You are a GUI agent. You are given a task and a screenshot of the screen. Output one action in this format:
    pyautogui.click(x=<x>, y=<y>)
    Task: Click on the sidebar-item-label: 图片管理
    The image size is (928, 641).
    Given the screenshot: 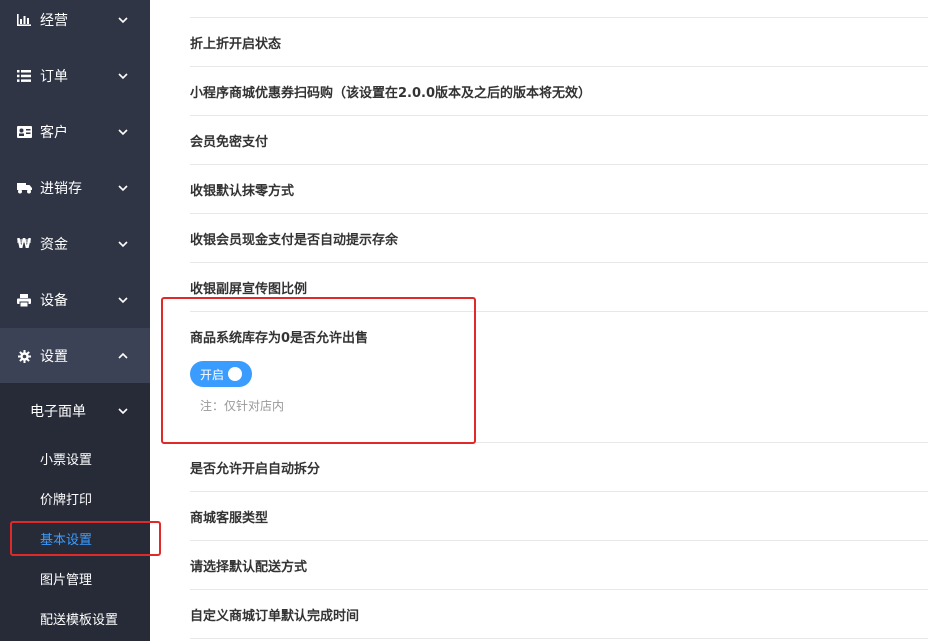 What is the action you would take?
    pyautogui.click(x=66, y=580)
    